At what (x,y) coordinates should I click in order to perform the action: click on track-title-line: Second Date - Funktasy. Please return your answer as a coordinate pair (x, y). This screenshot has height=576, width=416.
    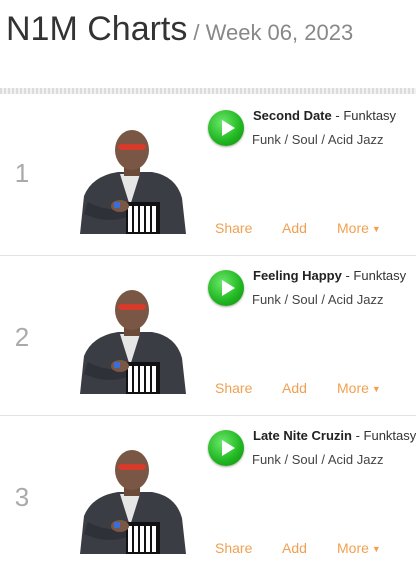
    Looking at the image, I should click on (334, 115).